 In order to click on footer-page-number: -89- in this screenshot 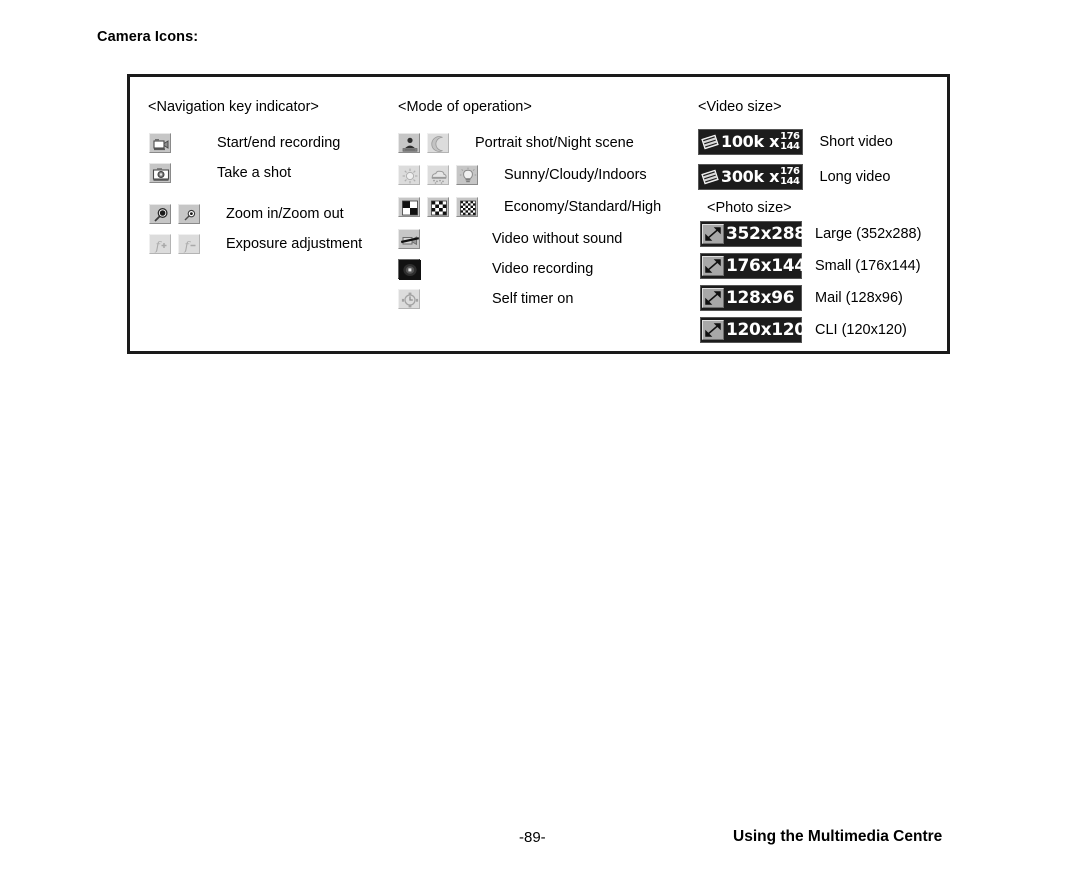, I will do `click(532, 837)`.